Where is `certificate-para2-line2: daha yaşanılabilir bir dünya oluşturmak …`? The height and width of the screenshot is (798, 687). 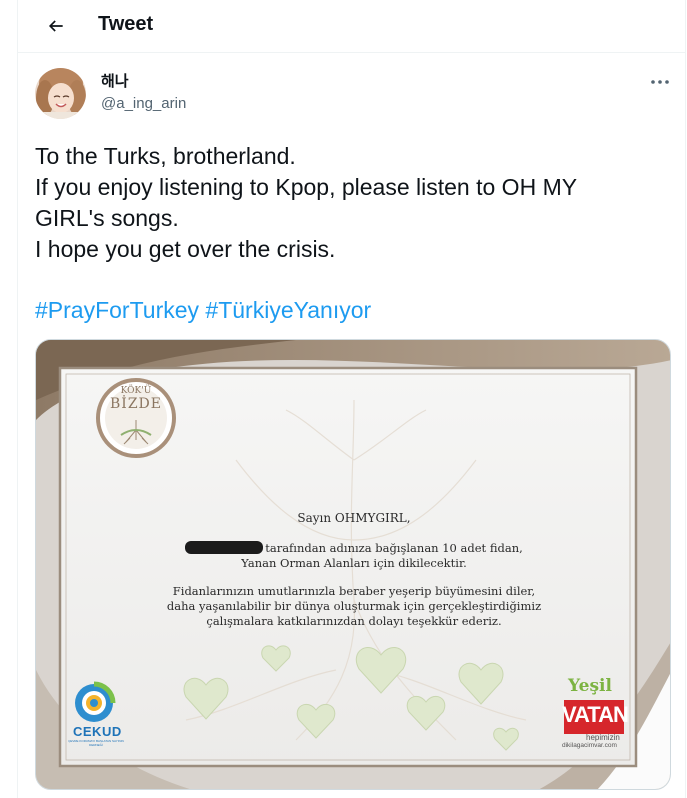
certificate-para2-line2: daha yaşanılabilir bir dünya oluşturmak … is located at coordinates (354, 606).